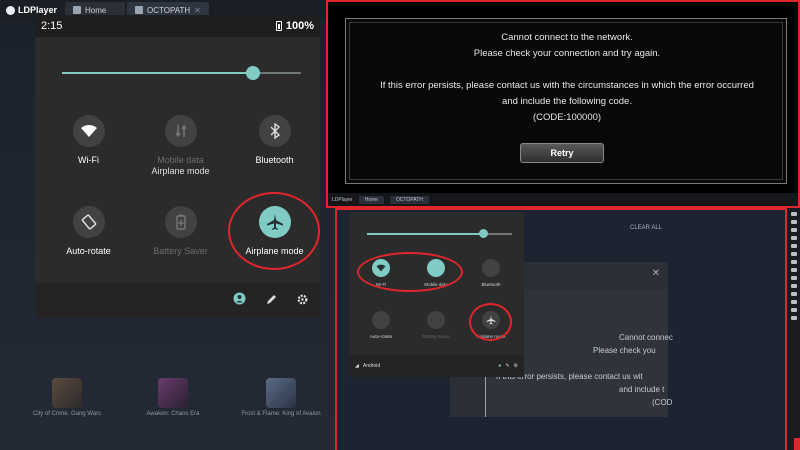 The height and width of the screenshot is (450, 800). I want to click on highlight-circle-airplane-mini, so click(490, 322).